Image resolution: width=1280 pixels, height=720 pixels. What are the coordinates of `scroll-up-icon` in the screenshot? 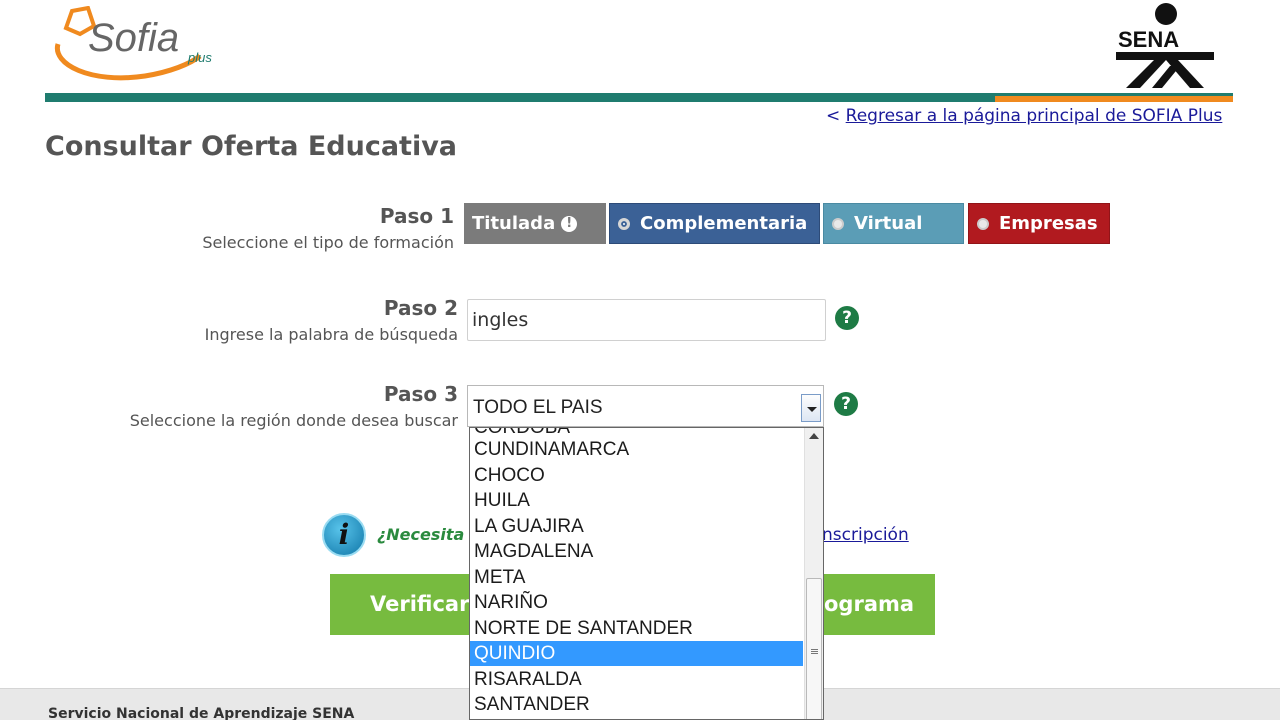 It's located at (814, 436).